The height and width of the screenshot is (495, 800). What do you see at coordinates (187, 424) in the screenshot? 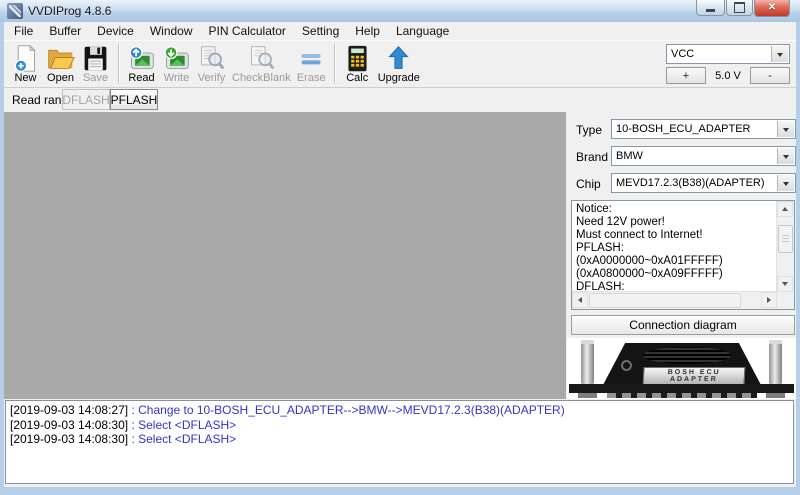
I see `log-message: Select <DFLASH>` at bounding box center [187, 424].